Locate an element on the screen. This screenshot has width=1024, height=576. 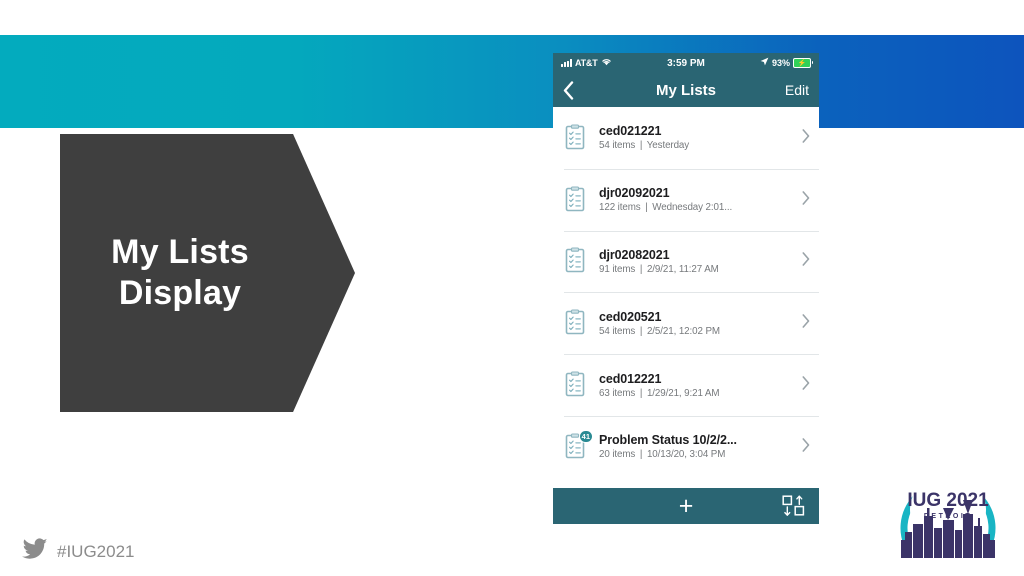
list-item: djr02082021 91 items | 2/9/21, 11:27 AM is located at coordinates (686, 261).